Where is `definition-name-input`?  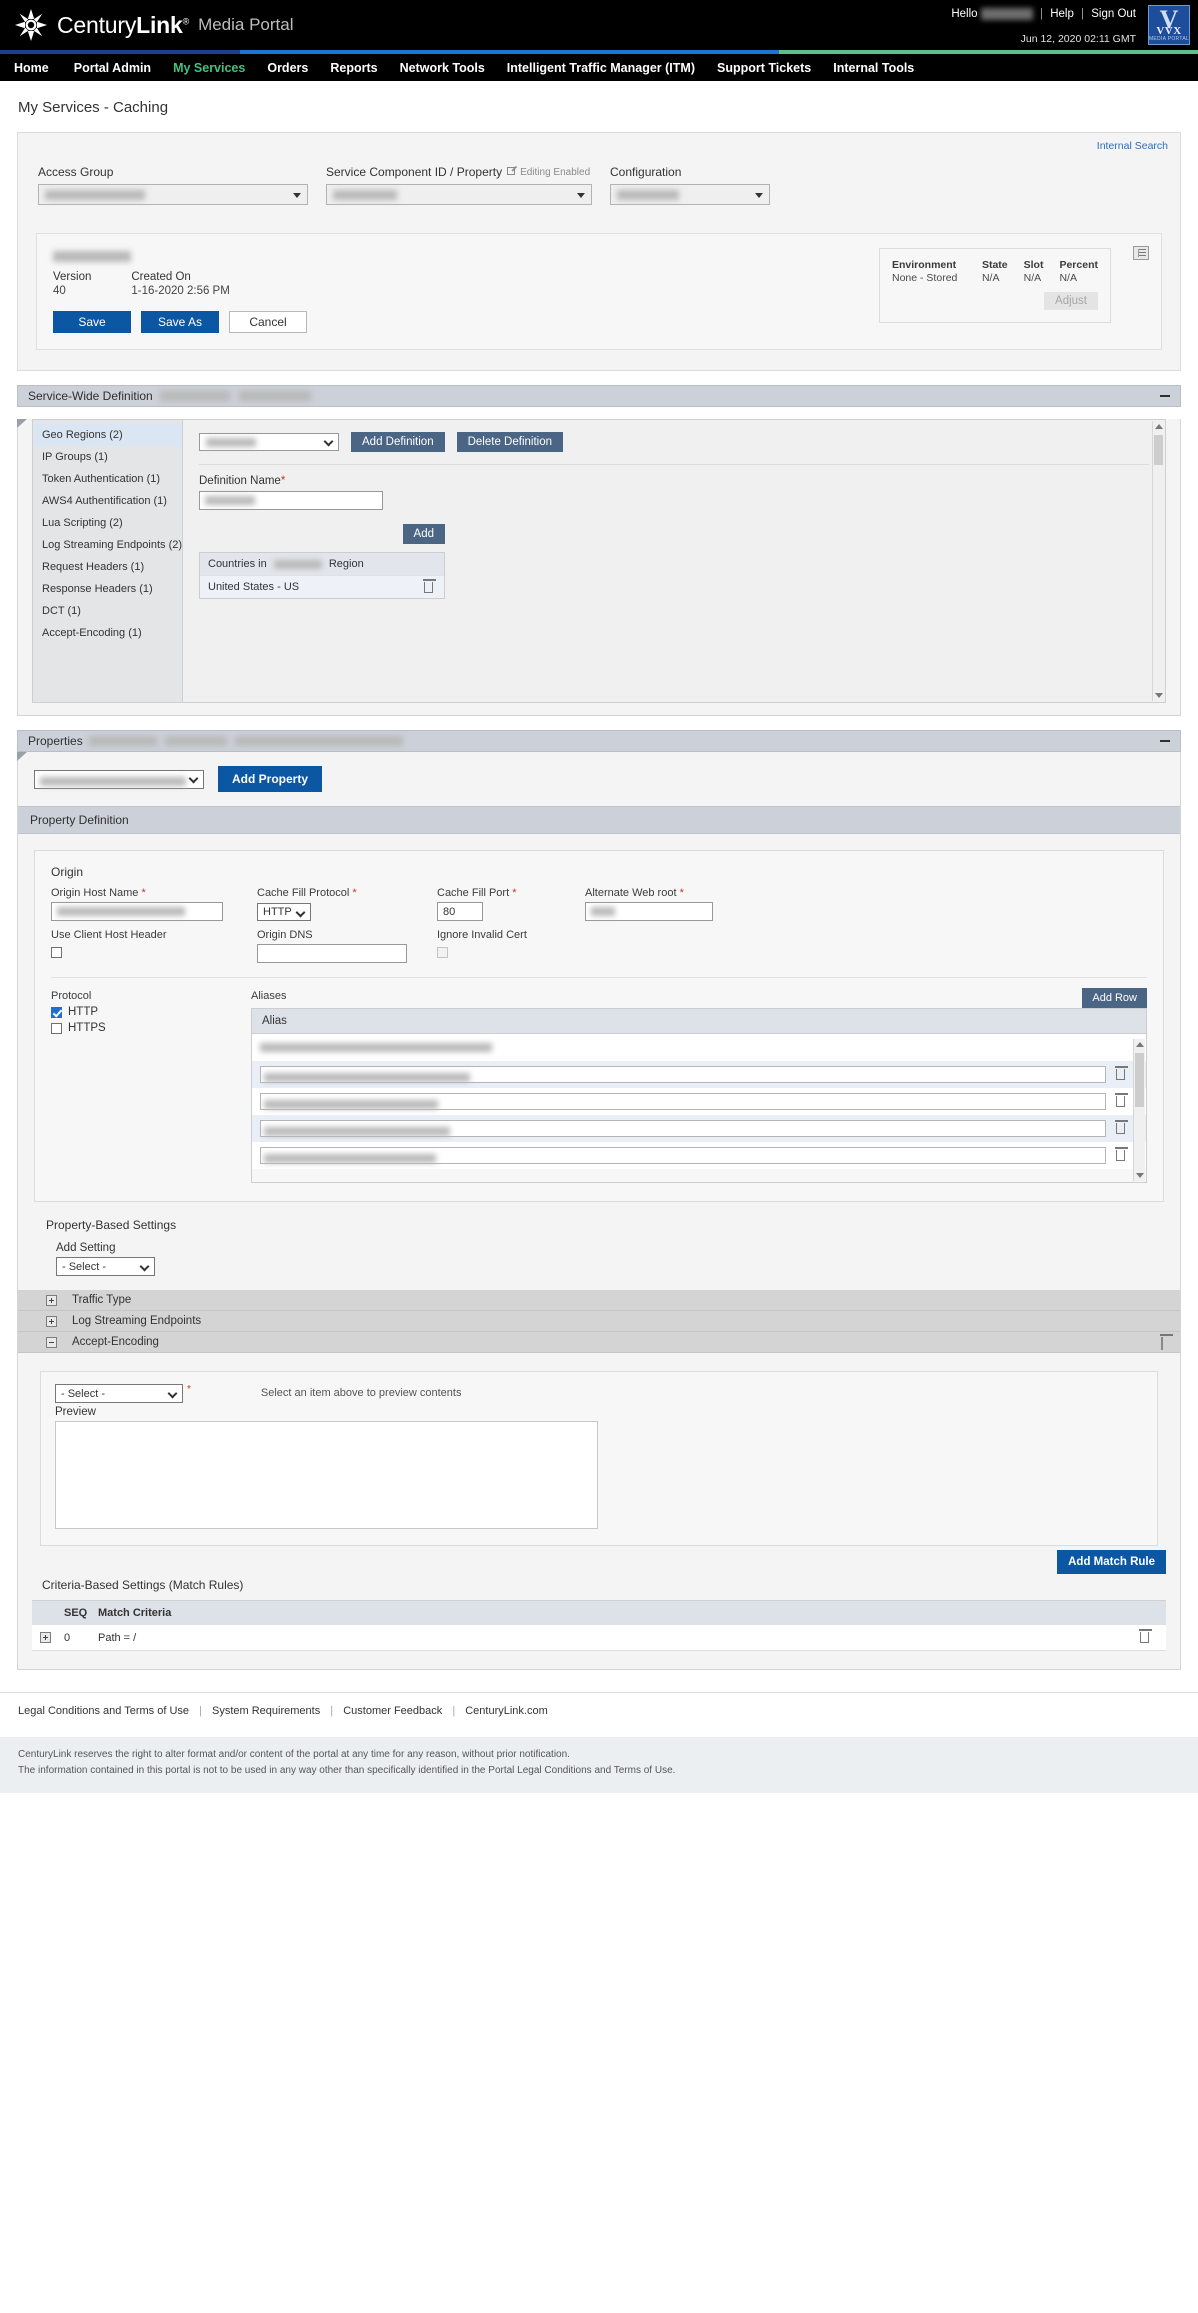 definition-name-input is located at coordinates (291, 500).